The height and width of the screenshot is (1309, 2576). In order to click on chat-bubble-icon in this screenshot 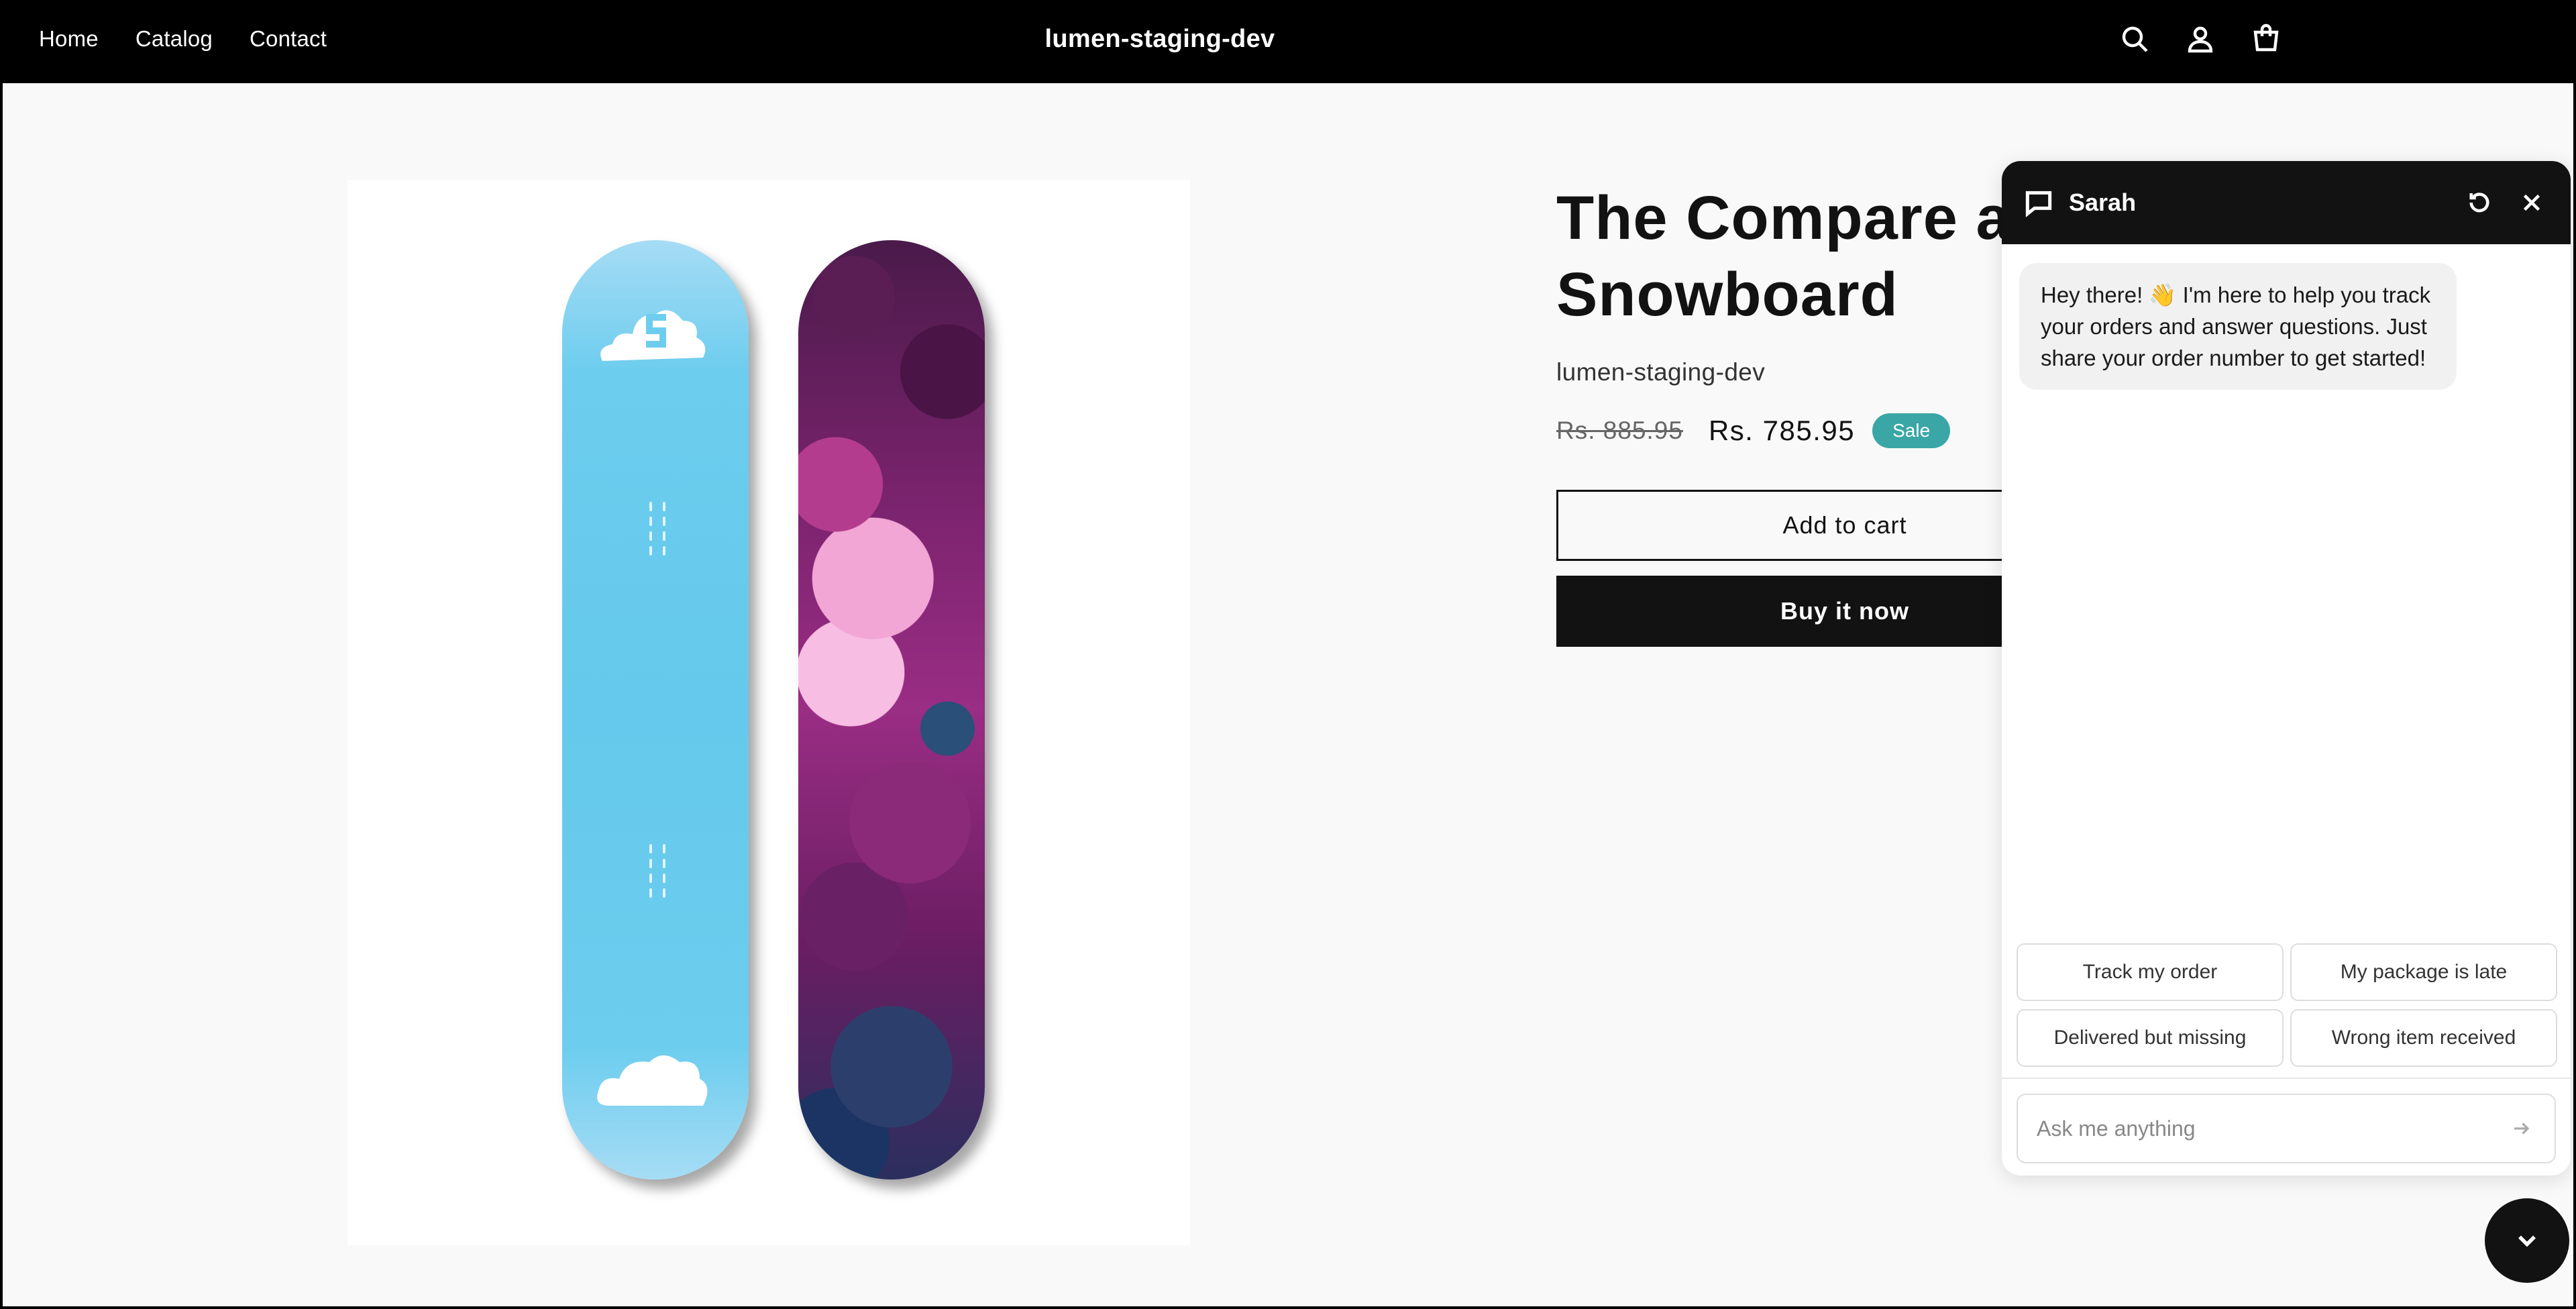, I will do `click(2038, 202)`.